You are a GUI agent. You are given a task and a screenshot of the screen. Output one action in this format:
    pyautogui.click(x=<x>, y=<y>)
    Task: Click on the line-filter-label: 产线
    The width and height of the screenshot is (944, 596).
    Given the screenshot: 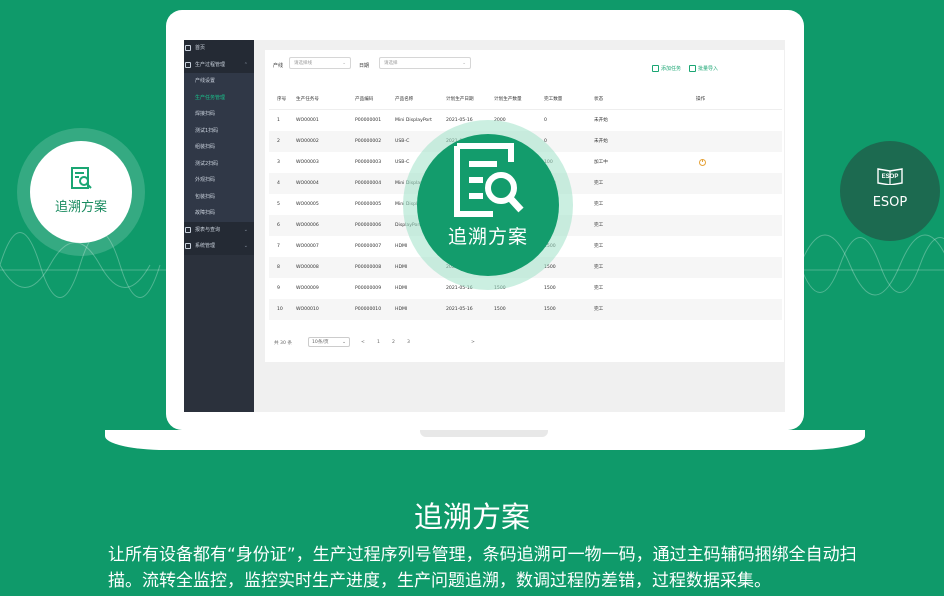 What is the action you would take?
    pyautogui.click(x=278, y=66)
    